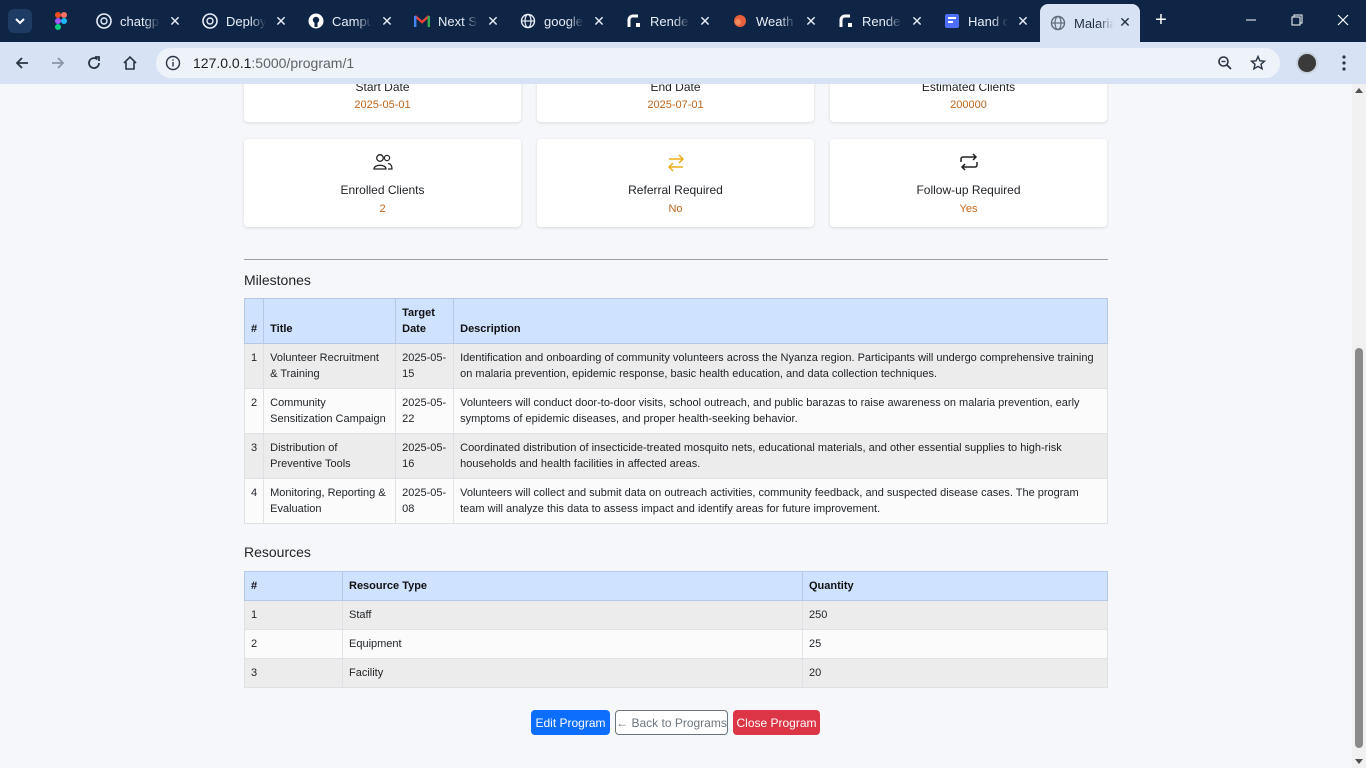 This screenshot has width=1366, height=768. Describe the element at coordinates (634, 21) in the screenshot. I see `render-icon` at that location.